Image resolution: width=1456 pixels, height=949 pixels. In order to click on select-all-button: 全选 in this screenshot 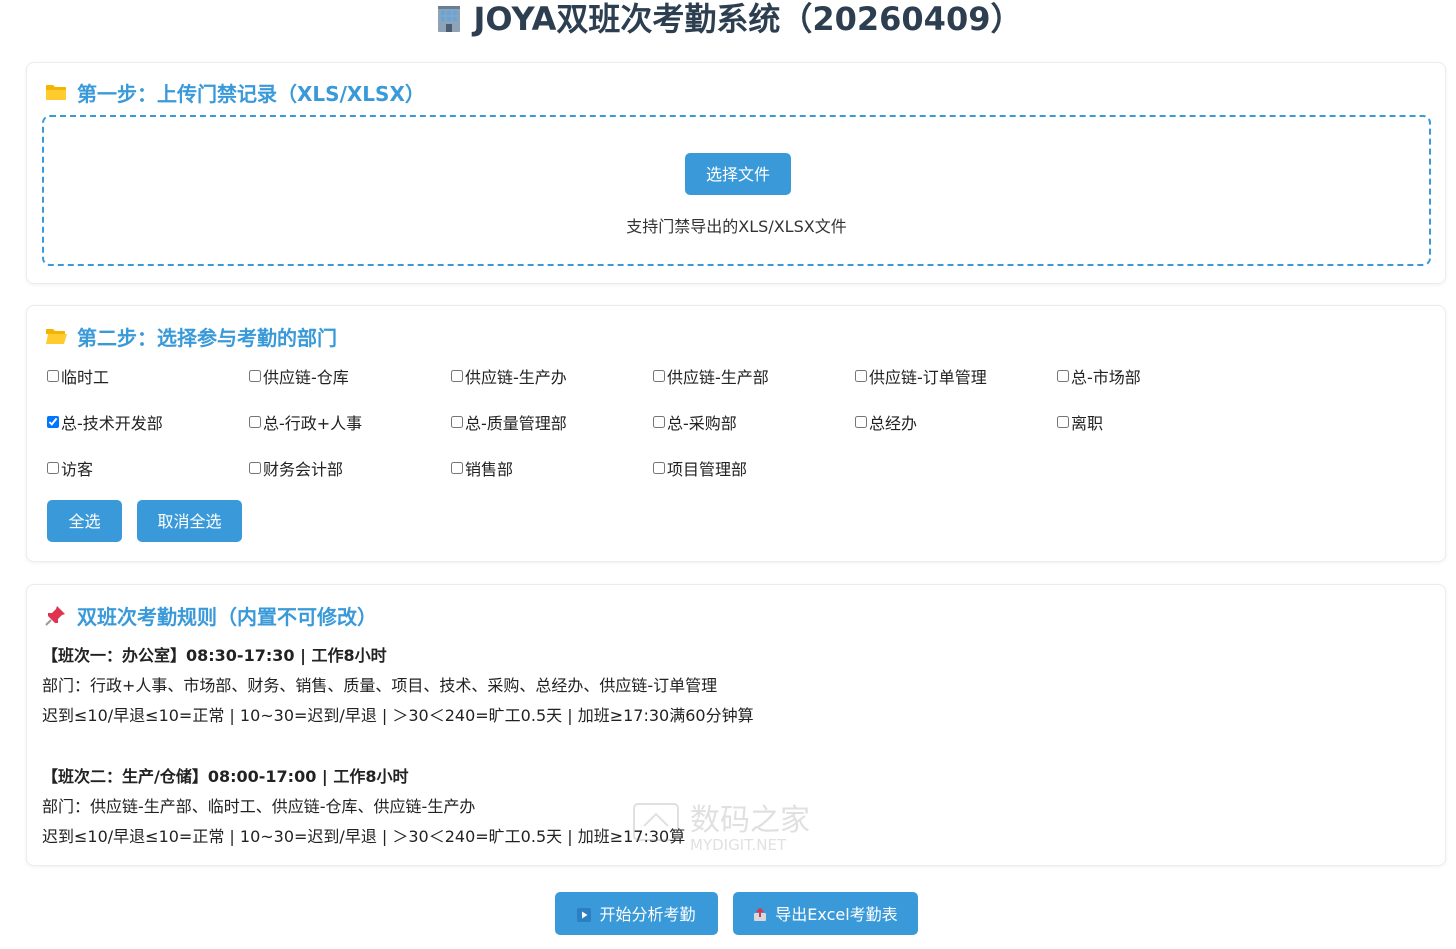, I will do `click(84, 521)`.